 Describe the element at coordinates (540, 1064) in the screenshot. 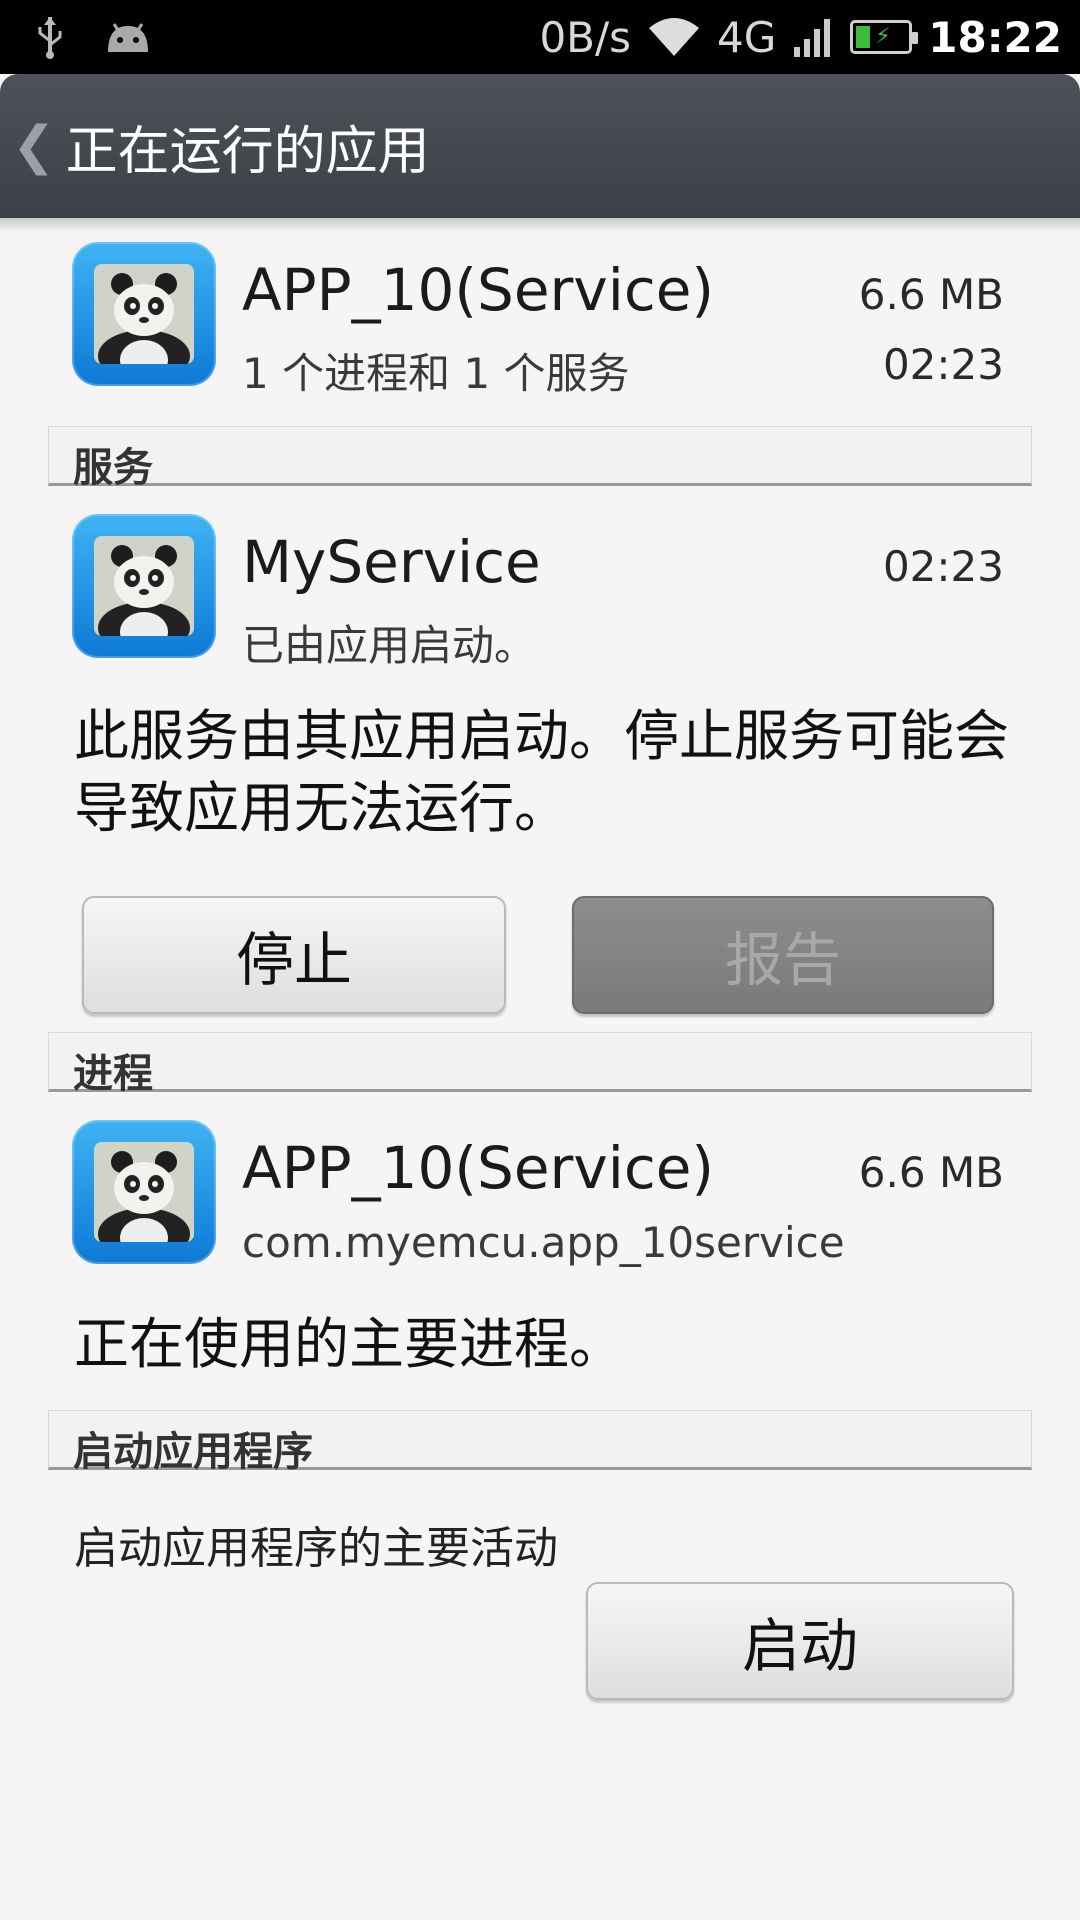

I see `process-section-header: 进程` at that location.